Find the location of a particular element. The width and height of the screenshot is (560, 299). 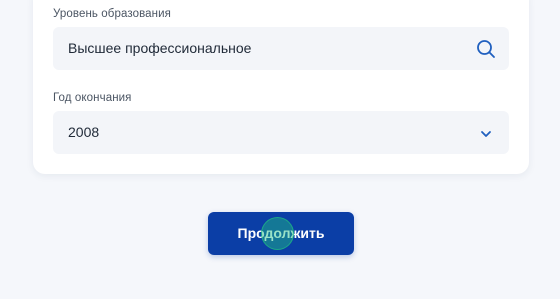

graduation-year-value: 2008 is located at coordinates (84, 132).